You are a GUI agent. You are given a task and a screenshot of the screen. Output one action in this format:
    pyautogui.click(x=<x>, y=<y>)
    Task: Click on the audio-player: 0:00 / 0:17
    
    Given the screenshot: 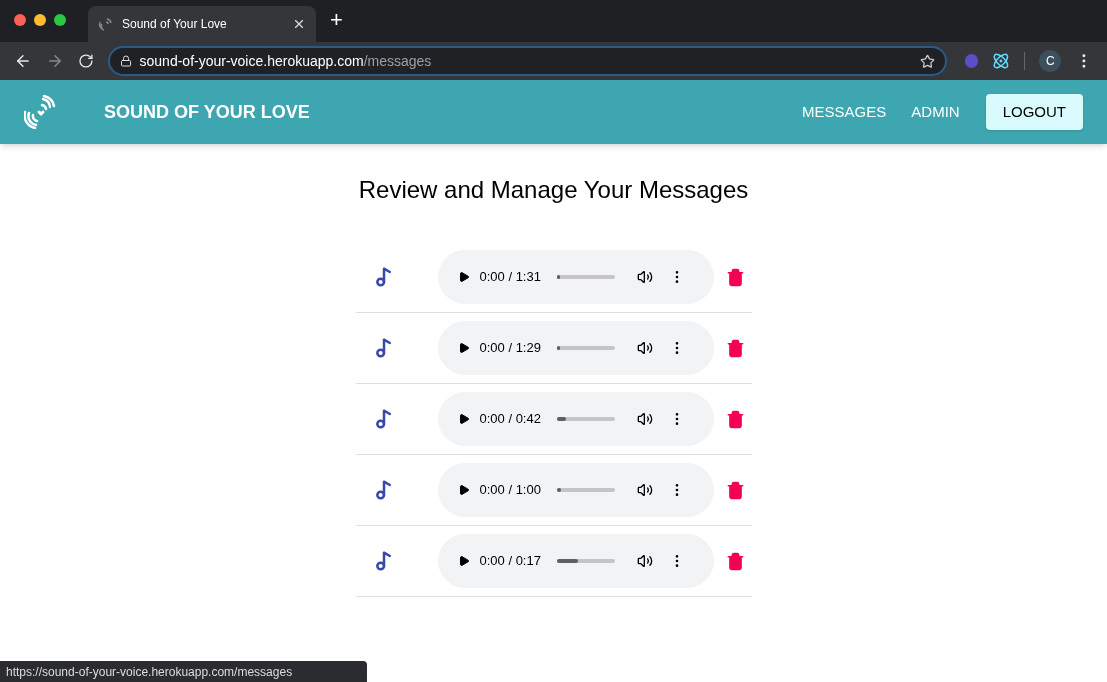 What is the action you would take?
    pyautogui.click(x=575, y=561)
    